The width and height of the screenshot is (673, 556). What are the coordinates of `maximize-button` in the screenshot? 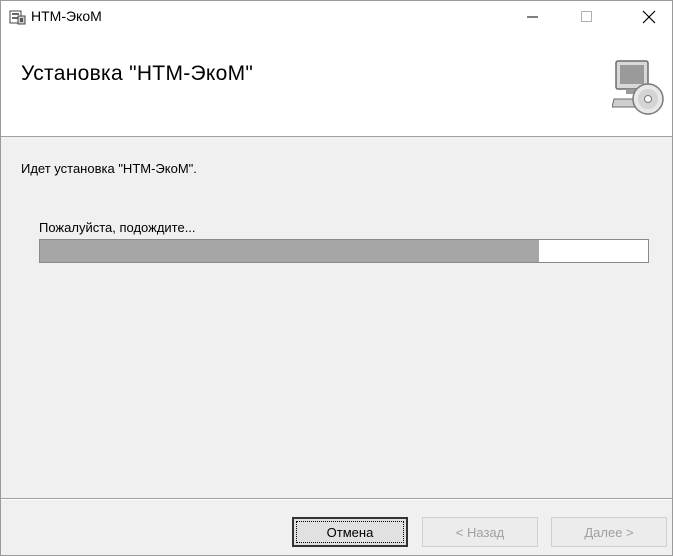 It's located at (587, 16).